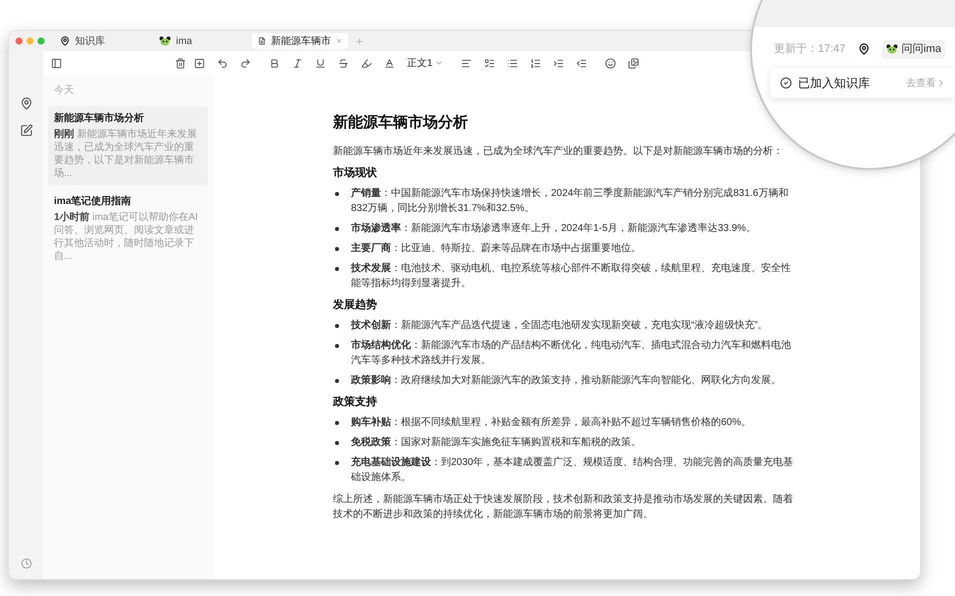  What do you see at coordinates (180, 63) in the screenshot?
I see `delete-icon` at bounding box center [180, 63].